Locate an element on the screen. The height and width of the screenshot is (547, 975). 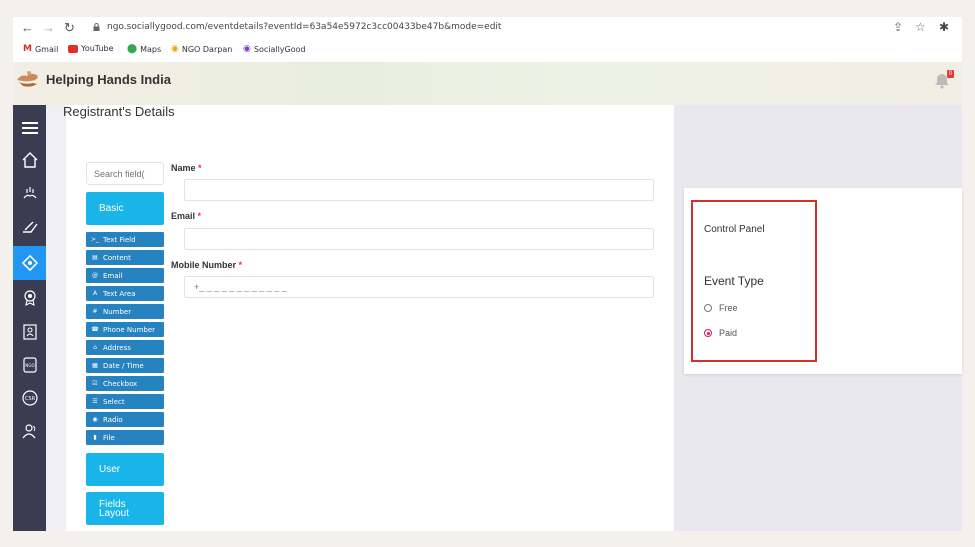
ngo-darpan-icon: ◉ is located at coordinates (175, 49).